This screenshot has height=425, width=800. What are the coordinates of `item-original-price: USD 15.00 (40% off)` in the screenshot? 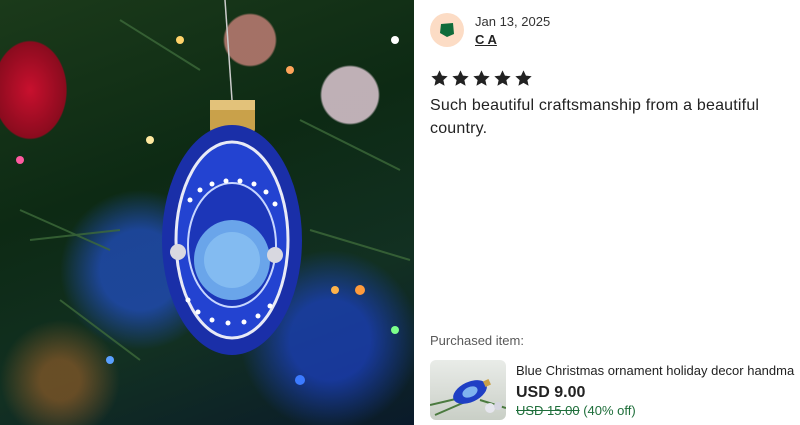 It's located at (576, 410).